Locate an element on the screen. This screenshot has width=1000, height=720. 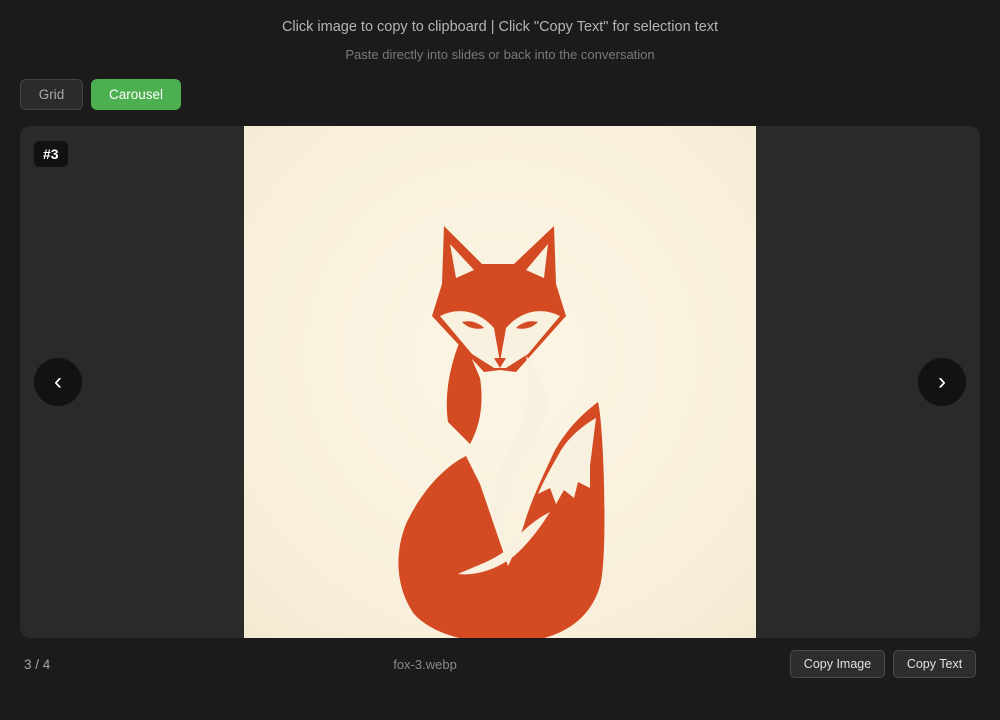
copy-image-button: Copy Image is located at coordinates (837, 664).